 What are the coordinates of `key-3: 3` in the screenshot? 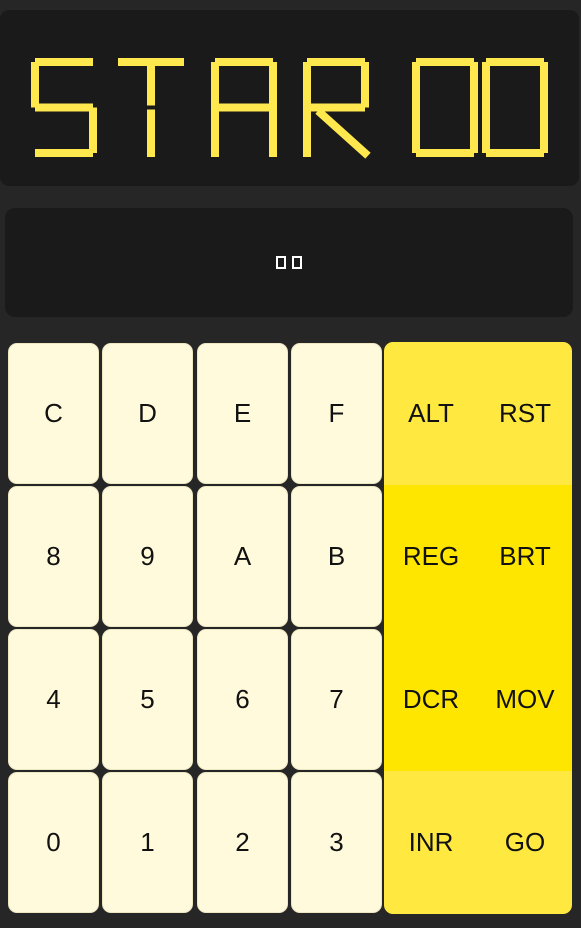 It's located at (336, 842).